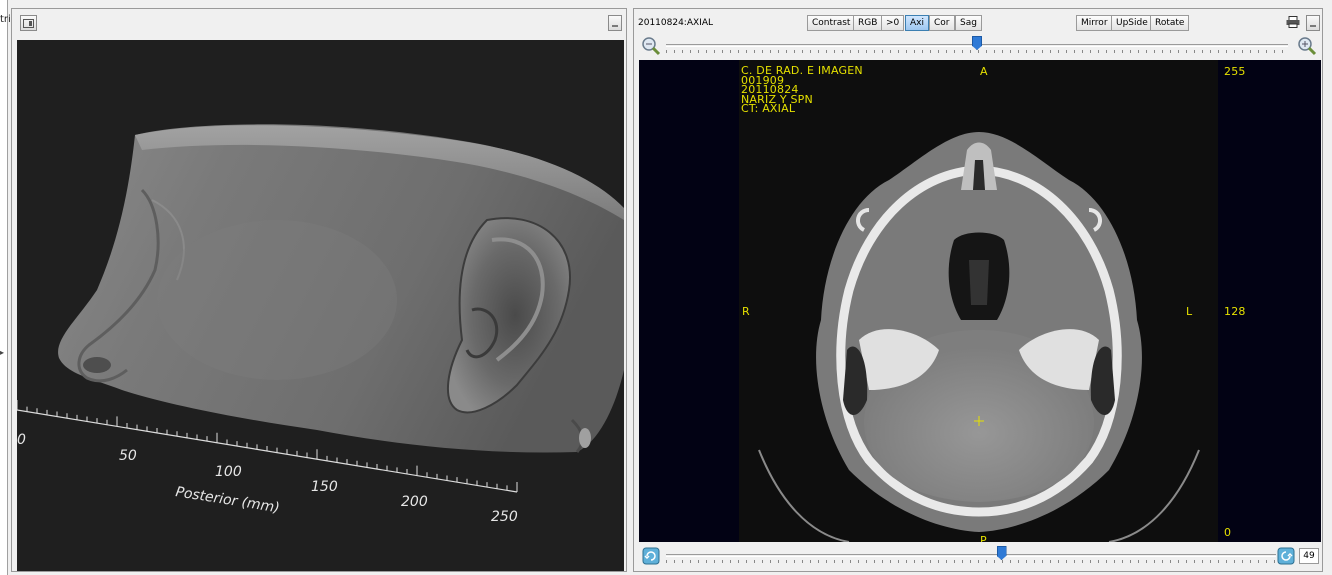 This screenshot has width=1332, height=575. What do you see at coordinates (228, 472) in the screenshot?
I see `ruler-tick-label: 100` at bounding box center [228, 472].